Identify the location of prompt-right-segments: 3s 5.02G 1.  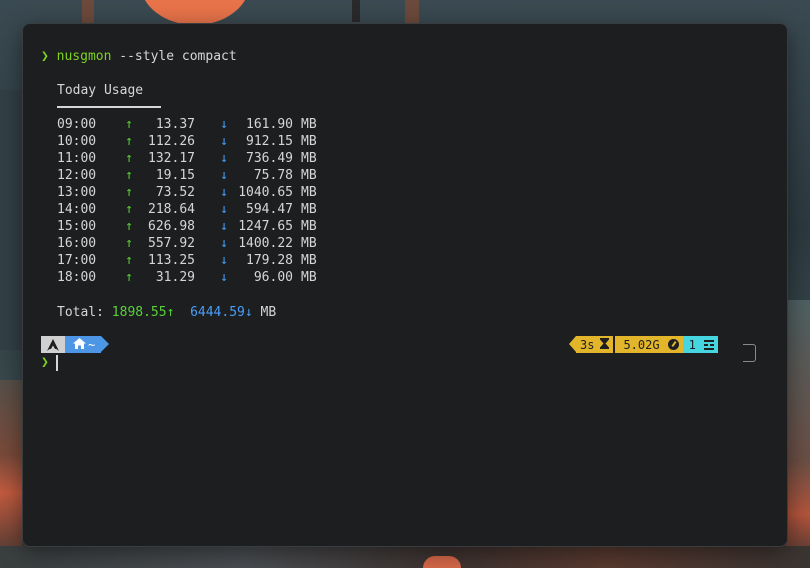
(643, 344).